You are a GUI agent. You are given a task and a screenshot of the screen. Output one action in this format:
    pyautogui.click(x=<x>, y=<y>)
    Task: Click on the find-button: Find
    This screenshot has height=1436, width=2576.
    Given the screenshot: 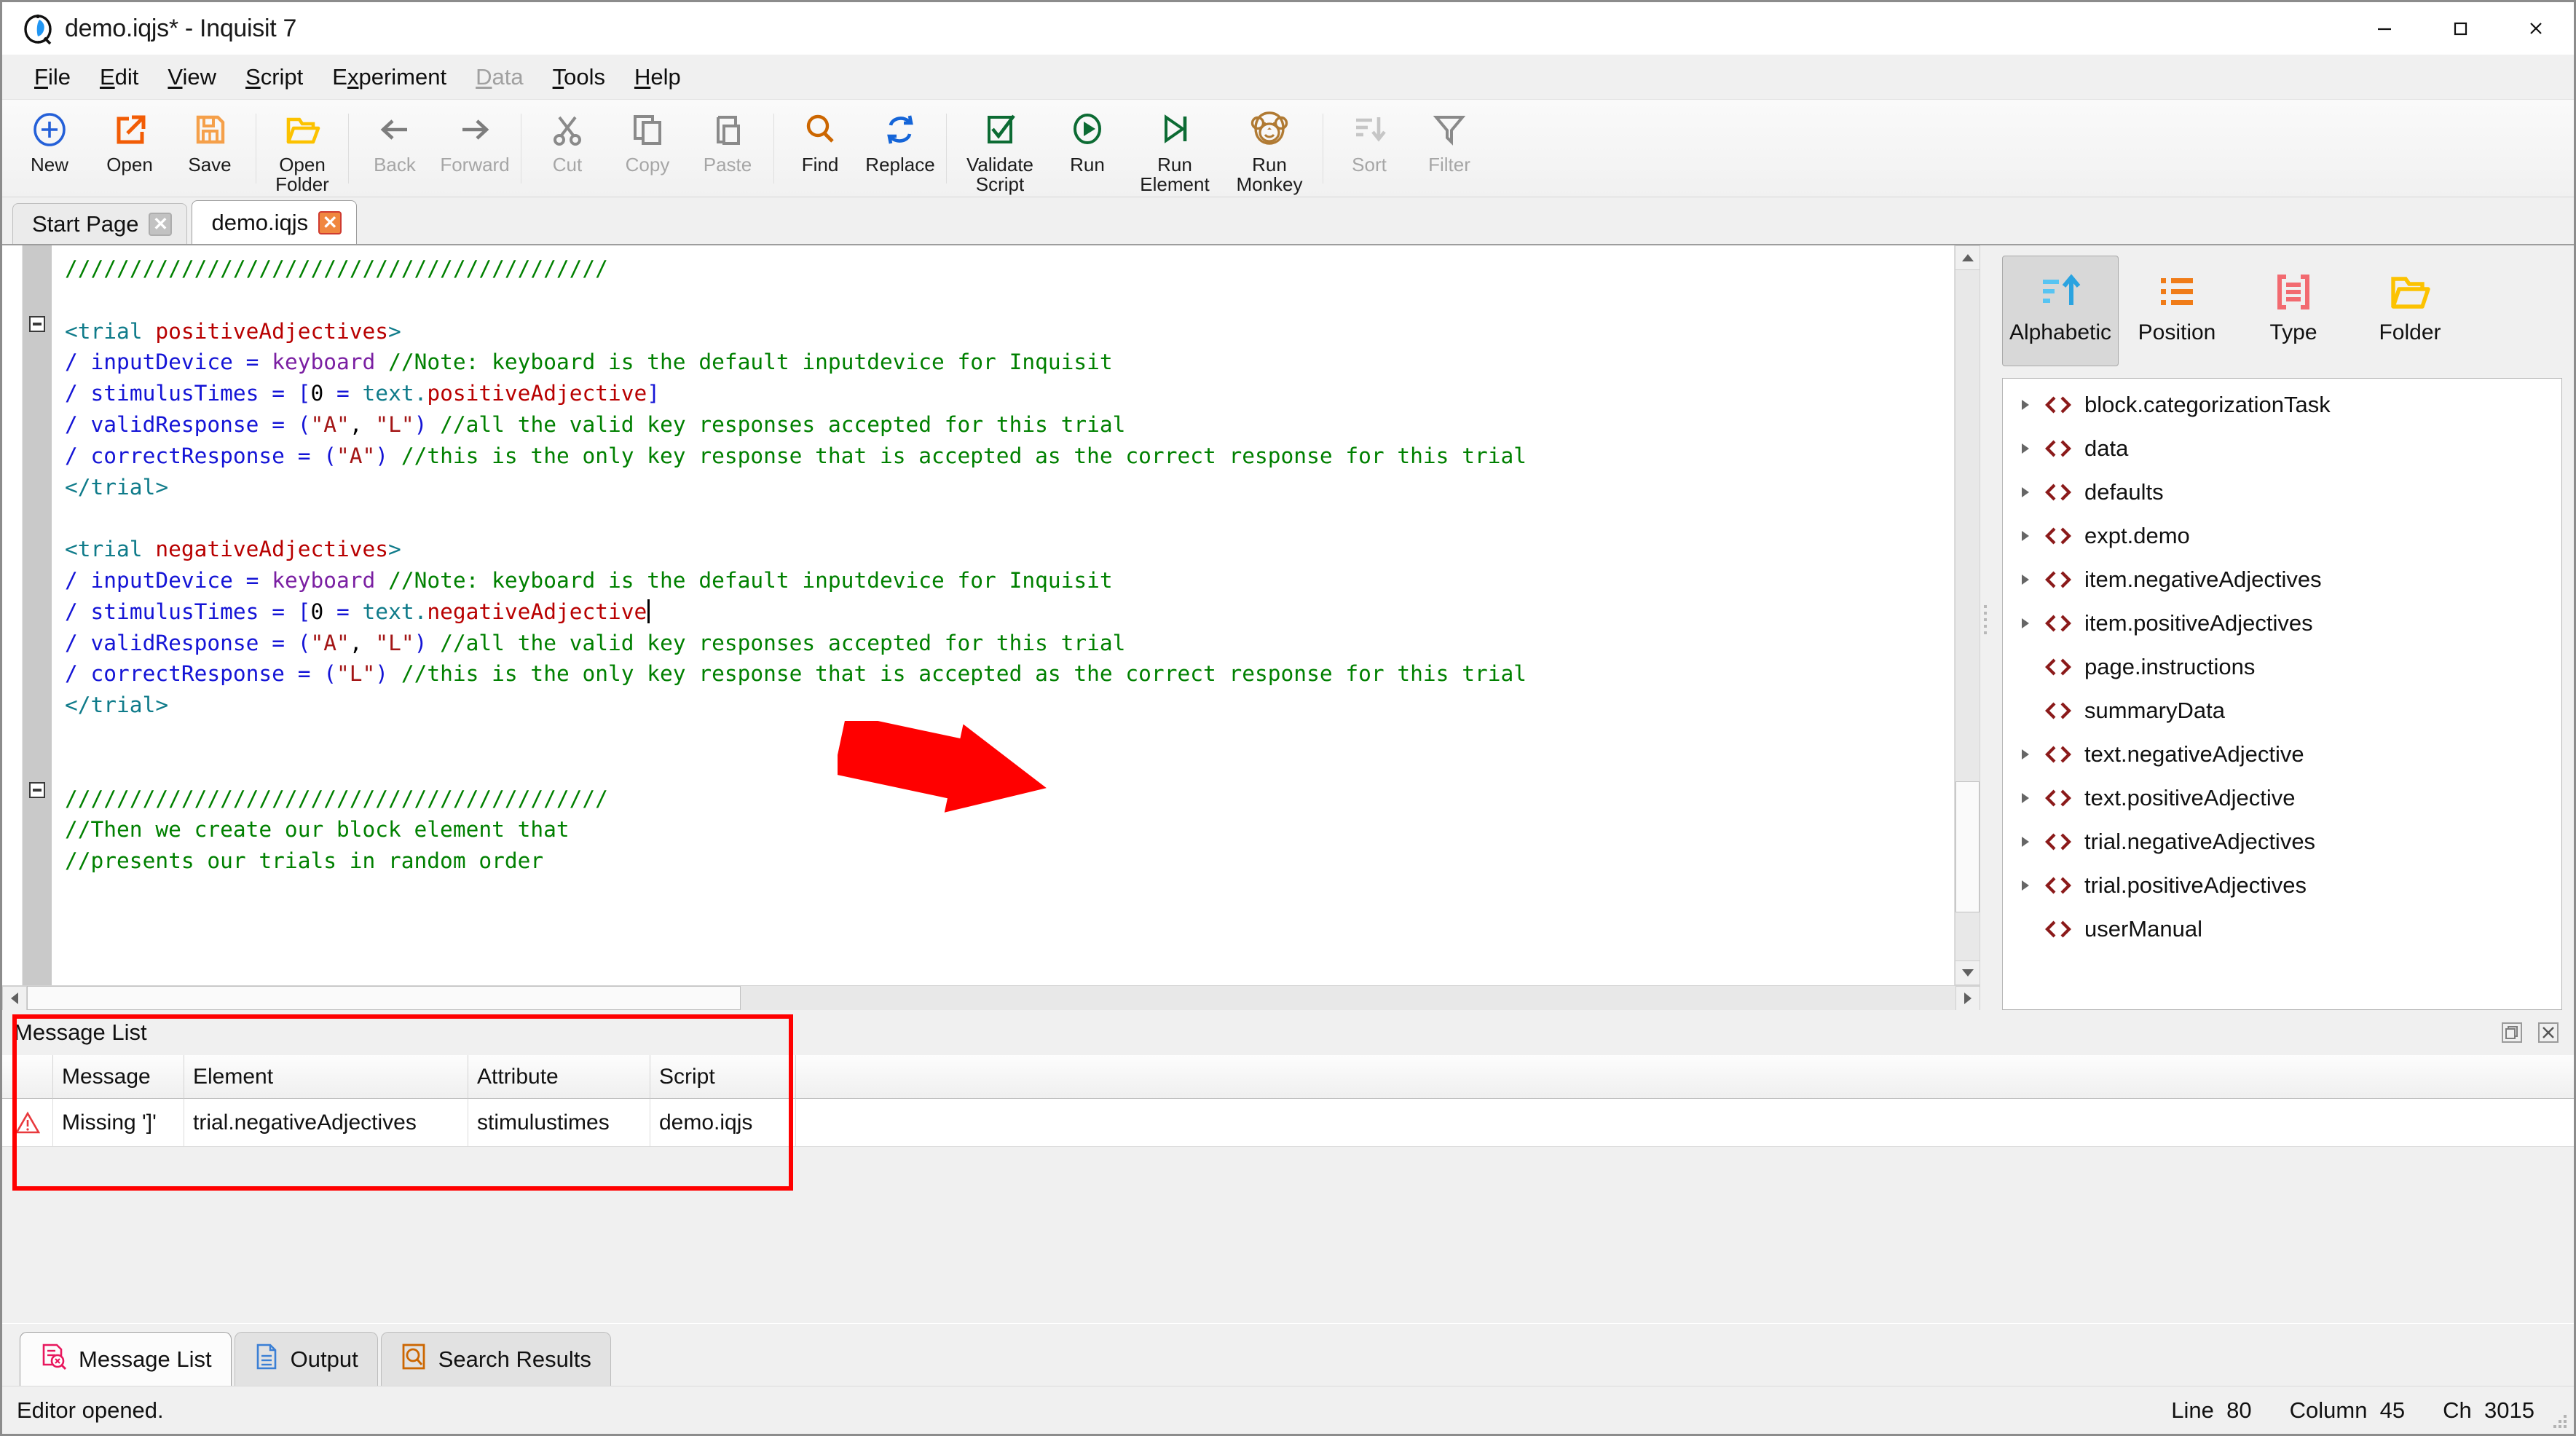 What is the action you would take?
    pyautogui.click(x=820, y=146)
    